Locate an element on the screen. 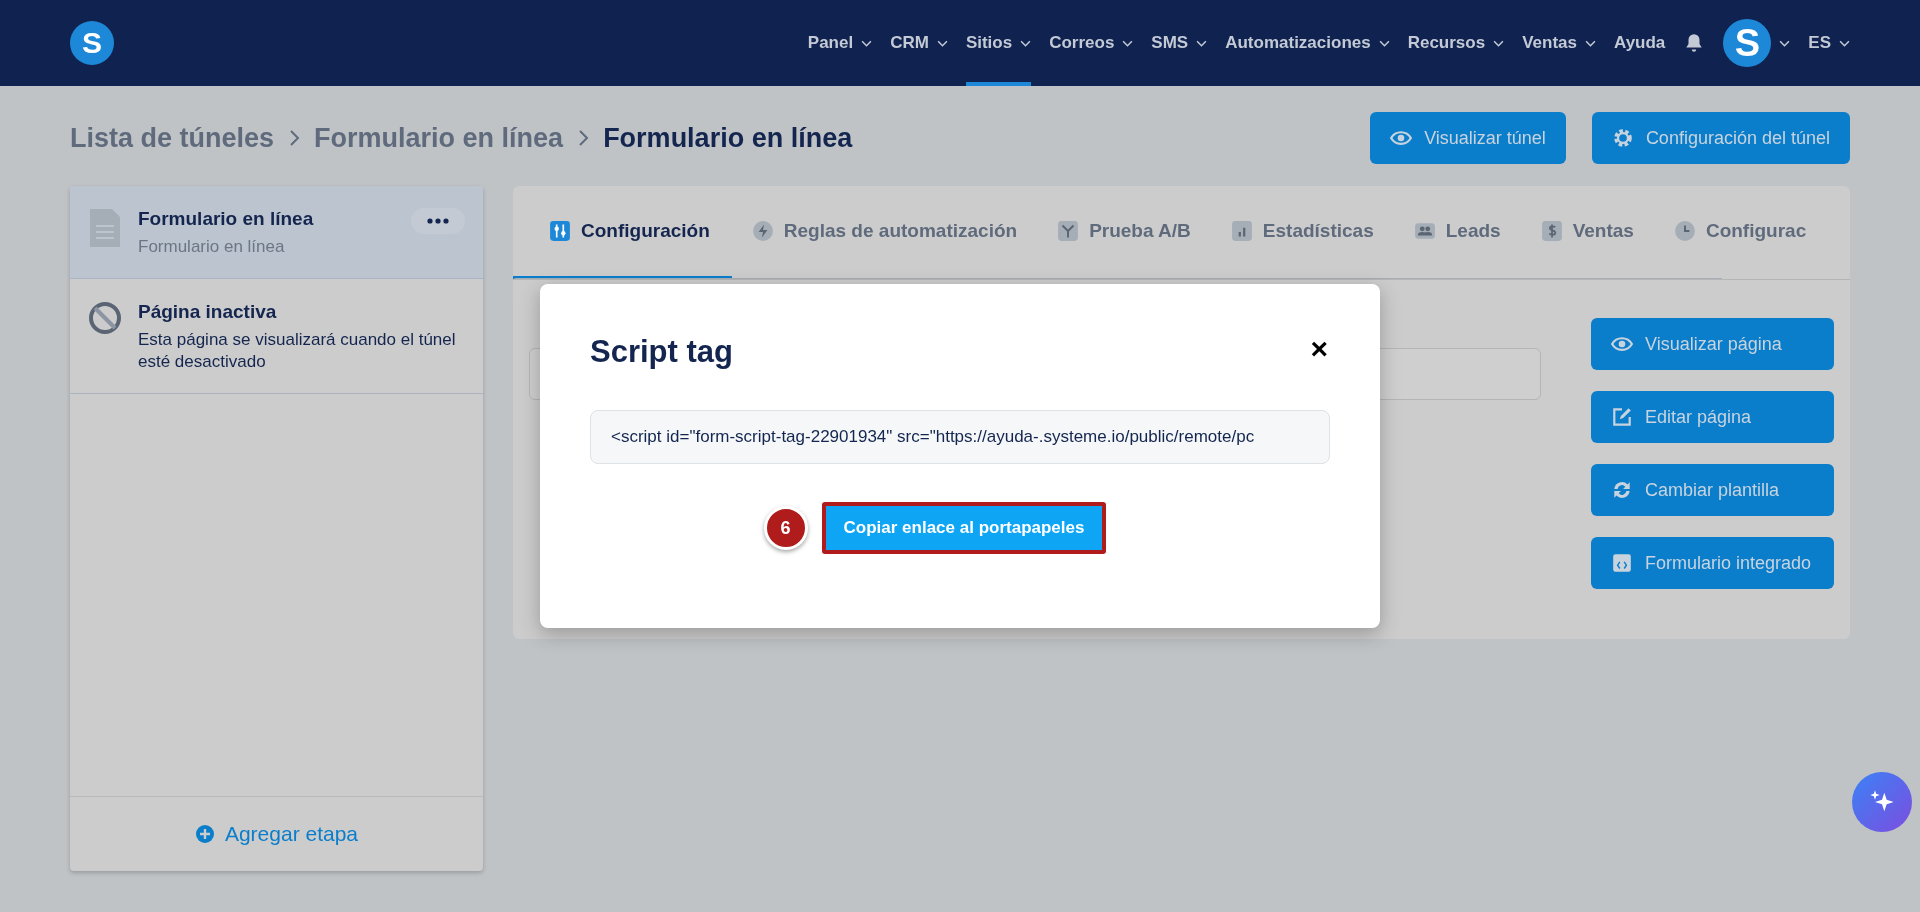  document-icon is located at coordinates (105, 228).